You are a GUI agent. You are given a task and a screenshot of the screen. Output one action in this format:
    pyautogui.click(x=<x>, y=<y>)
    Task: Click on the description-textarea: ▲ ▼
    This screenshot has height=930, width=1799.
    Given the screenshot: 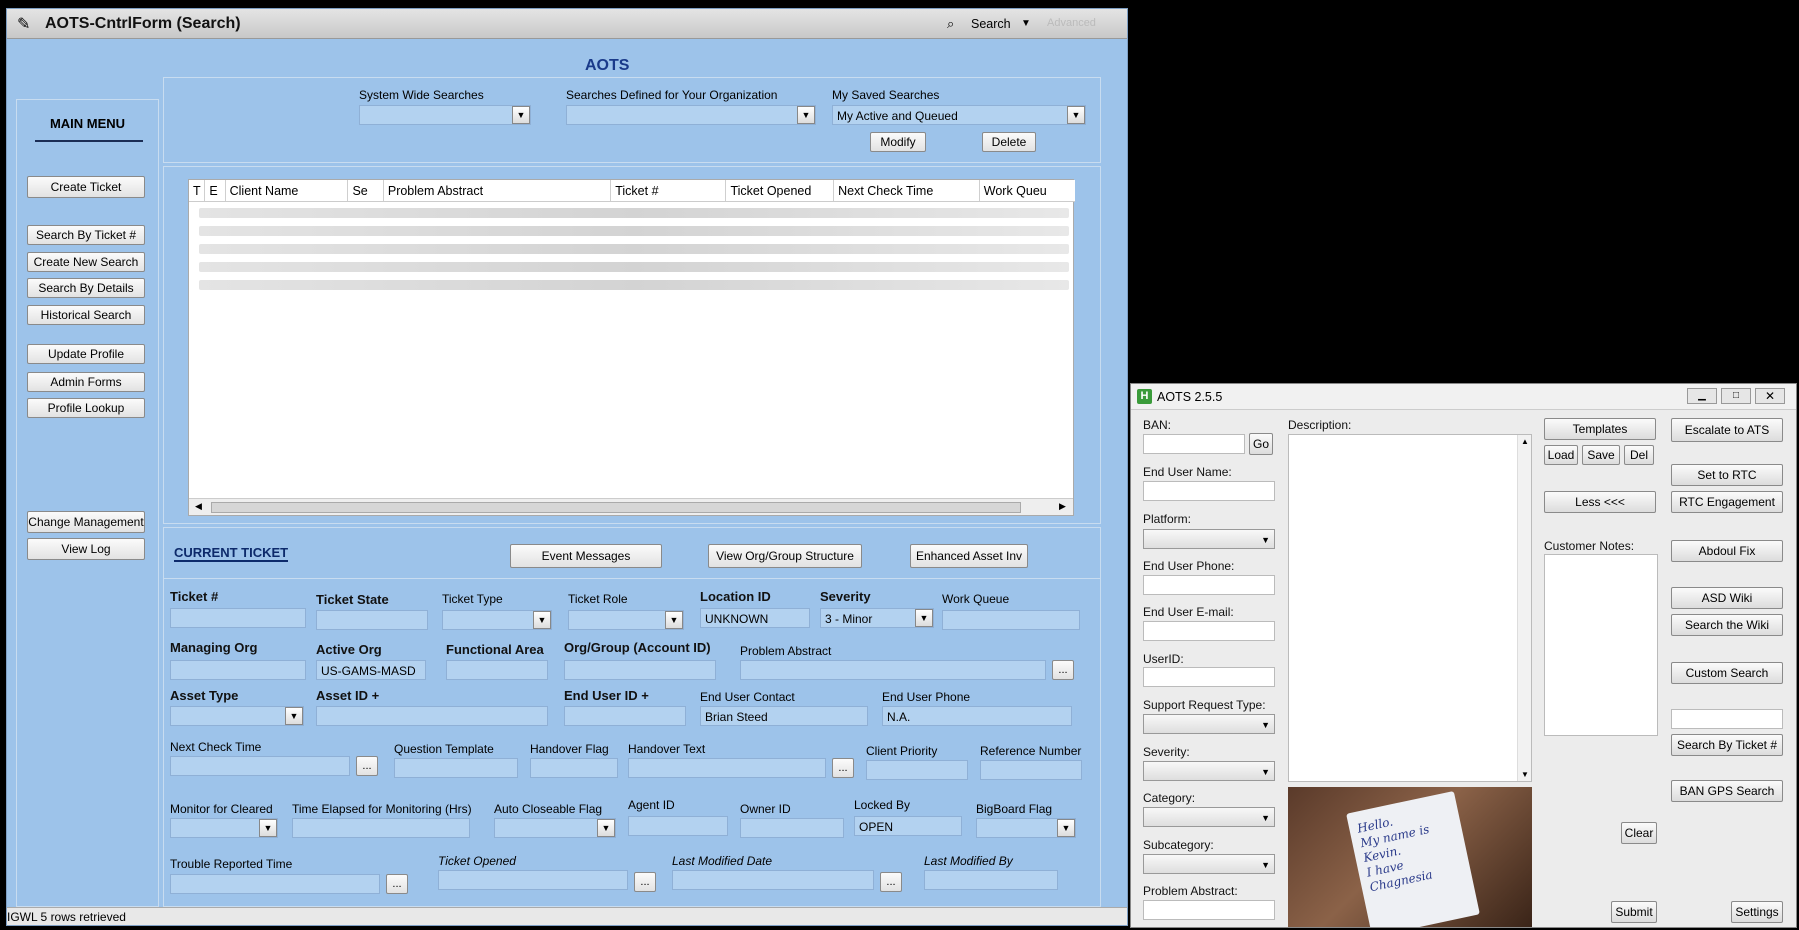 What is the action you would take?
    pyautogui.click(x=1410, y=608)
    